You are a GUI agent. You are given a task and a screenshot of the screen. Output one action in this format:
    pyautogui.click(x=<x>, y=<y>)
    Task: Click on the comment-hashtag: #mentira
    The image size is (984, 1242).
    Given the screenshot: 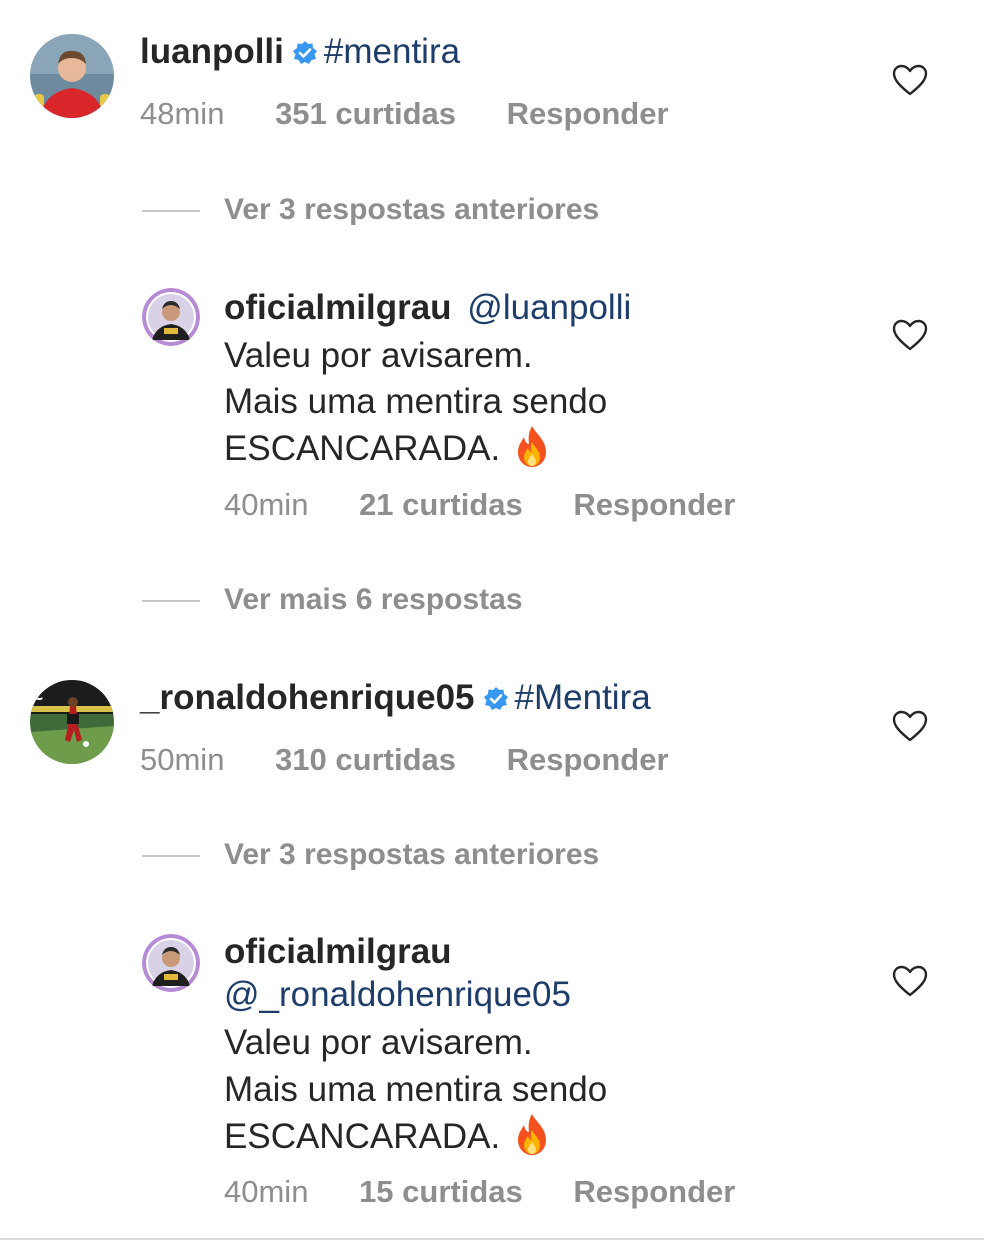 What is the action you would take?
    pyautogui.click(x=392, y=51)
    